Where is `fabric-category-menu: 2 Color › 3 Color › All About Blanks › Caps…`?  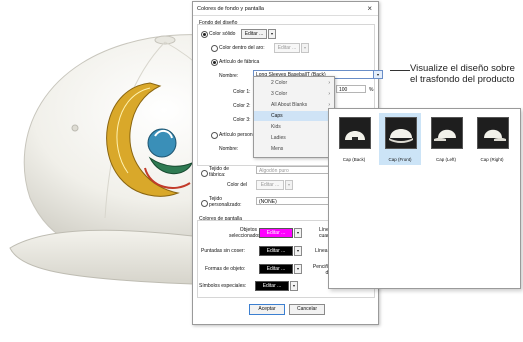
fabric-category-menu: 2 Color › 3 Color › All About Blanks › Caps… is located at coordinates (294, 117).